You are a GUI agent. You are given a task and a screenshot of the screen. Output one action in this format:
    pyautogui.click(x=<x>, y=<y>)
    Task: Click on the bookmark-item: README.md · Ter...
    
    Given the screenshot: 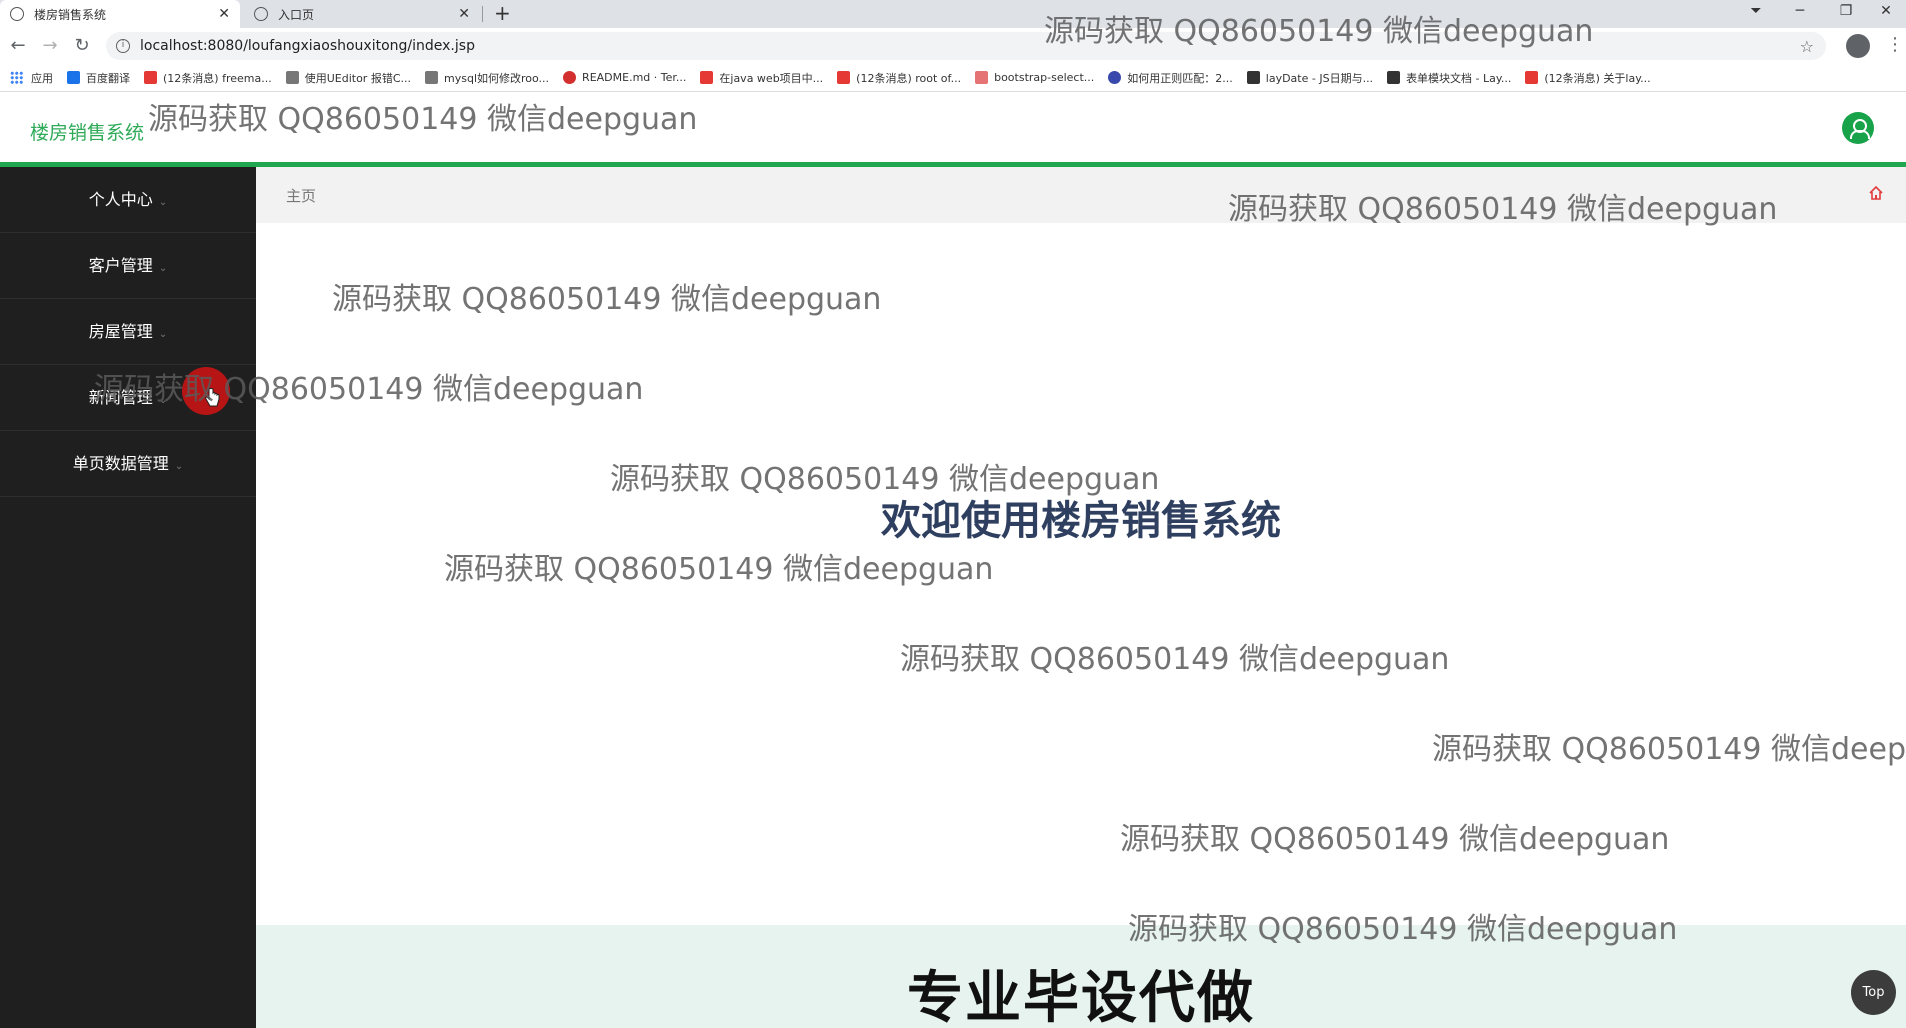 What is the action you would take?
    pyautogui.click(x=624, y=77)
    